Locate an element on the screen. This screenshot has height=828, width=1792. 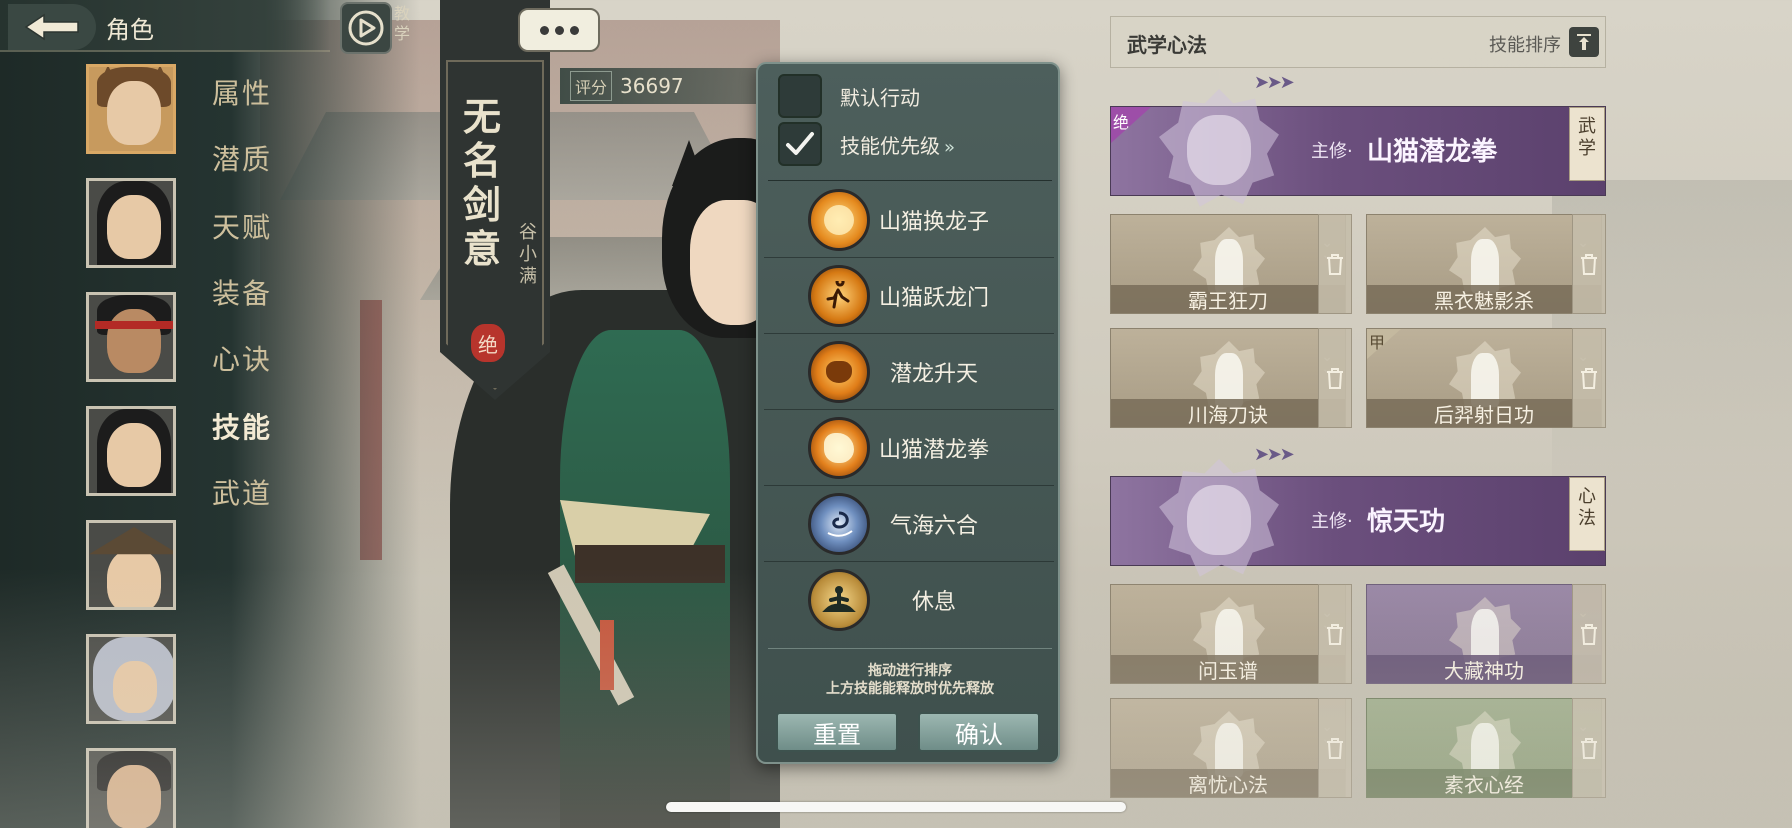
more-options-button is located at coordinates (559, 30).